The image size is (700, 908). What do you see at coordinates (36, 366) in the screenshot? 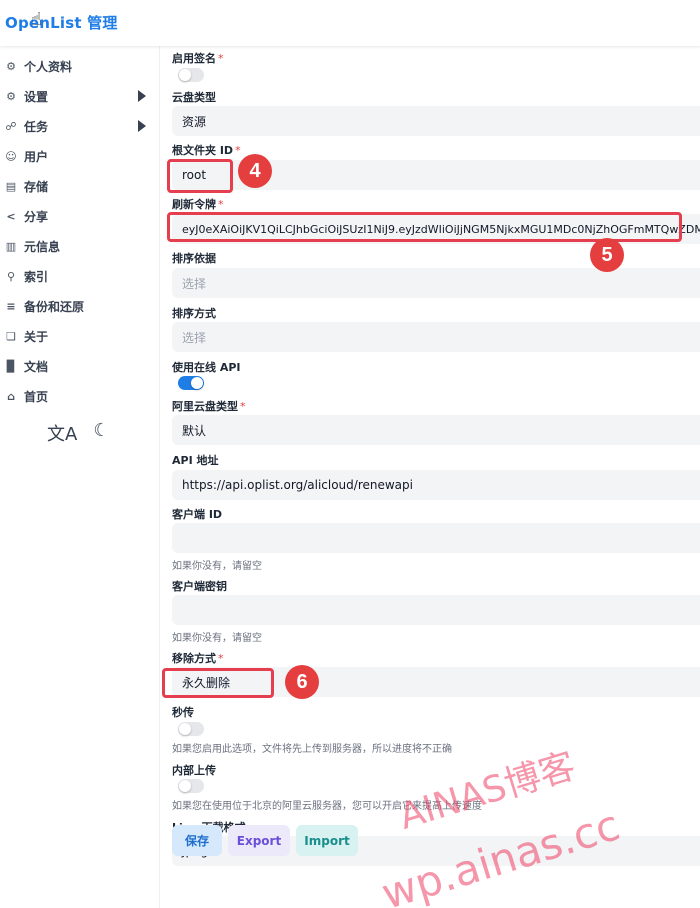
I see `sidebar-item-label: 文档` at bounding box center [36, 366].